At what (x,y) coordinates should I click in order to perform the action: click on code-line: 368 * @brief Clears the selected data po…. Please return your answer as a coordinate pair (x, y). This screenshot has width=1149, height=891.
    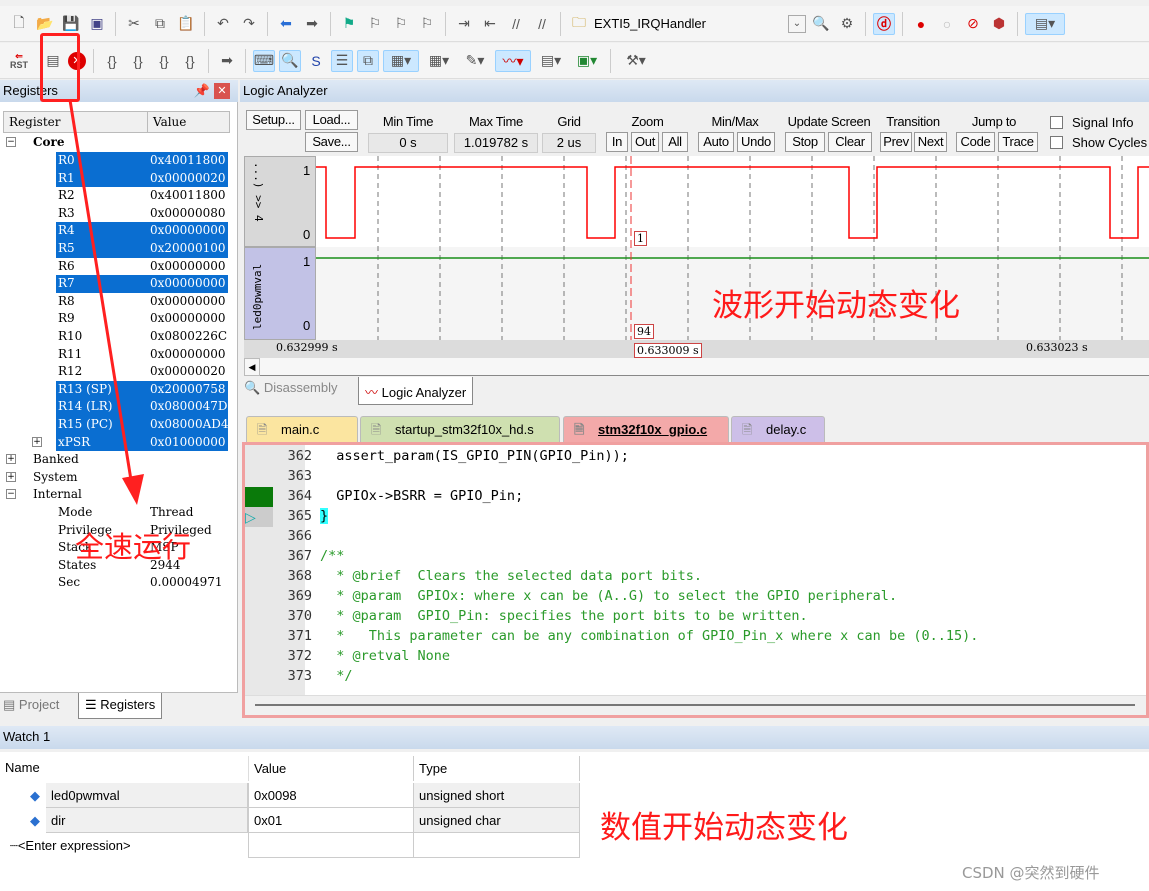
    Looking at the image, I should click on (698, 576).